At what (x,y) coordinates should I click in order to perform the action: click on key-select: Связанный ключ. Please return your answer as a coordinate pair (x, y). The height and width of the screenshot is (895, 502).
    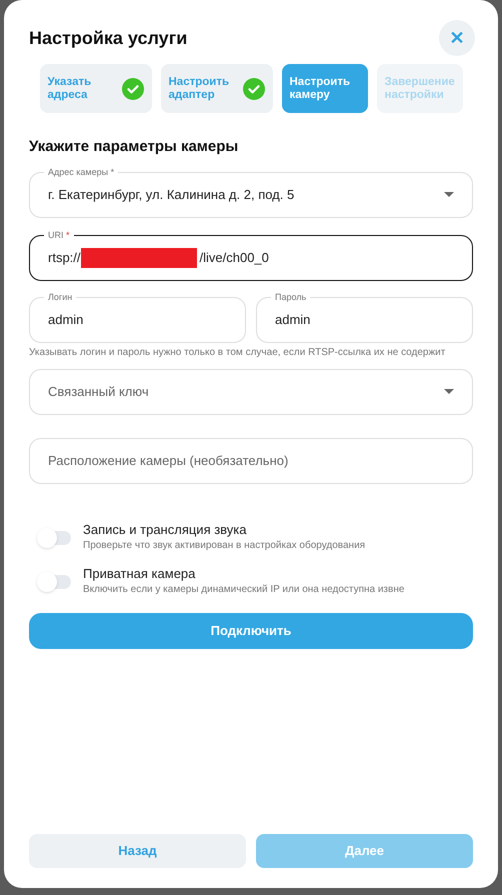
    Looking at the image, I should click on (251, 391).